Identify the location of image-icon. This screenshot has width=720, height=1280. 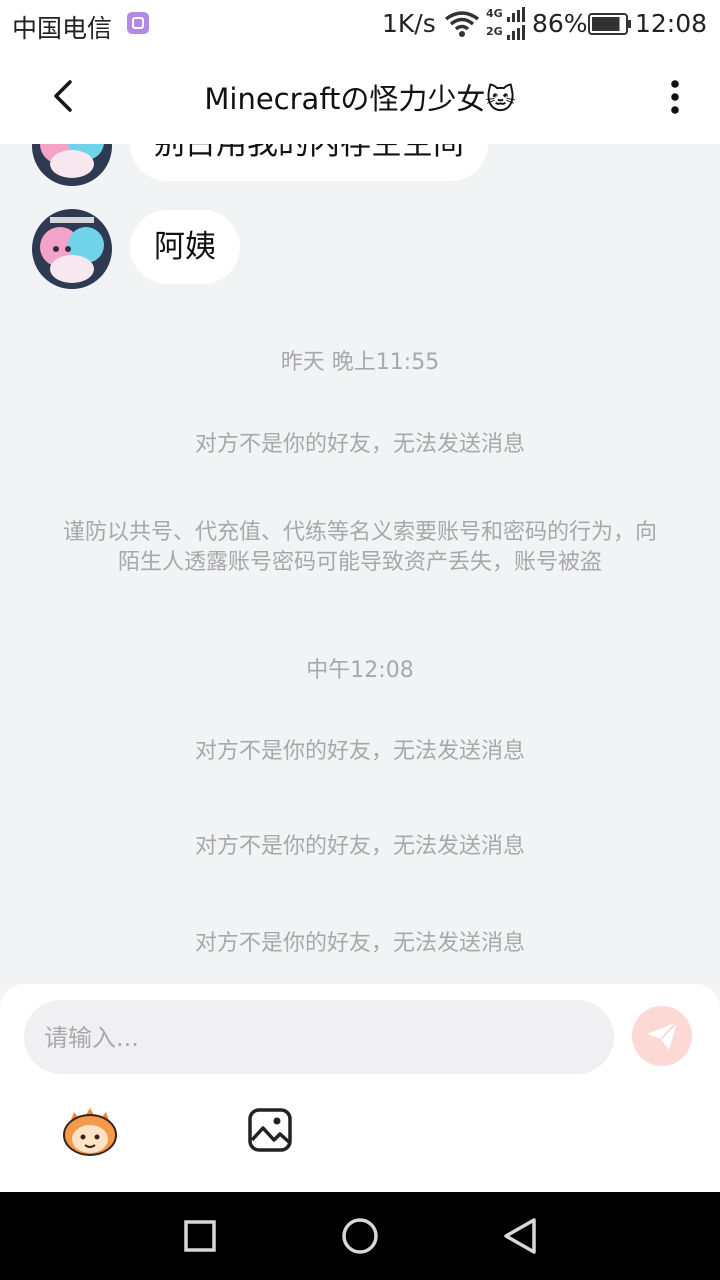
(270, 1130).